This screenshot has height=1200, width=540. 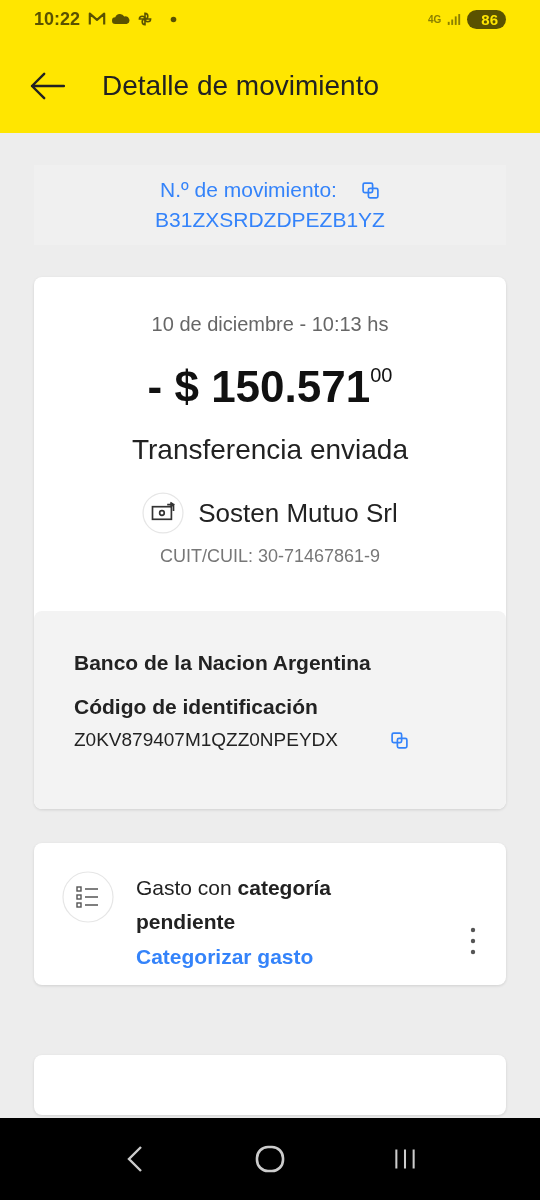 I want to click on signal-icon, so click(x=454, y=19).